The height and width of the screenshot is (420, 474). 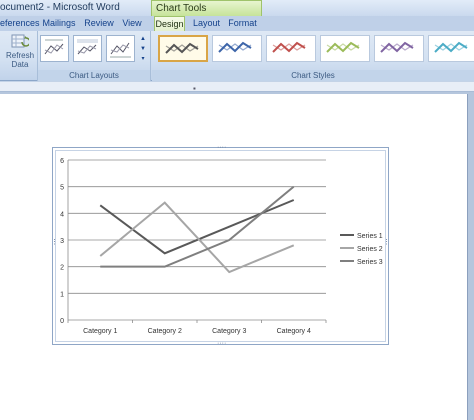 I want to click on refresh-label-line1: Refresh, so click(x=20, y=55).